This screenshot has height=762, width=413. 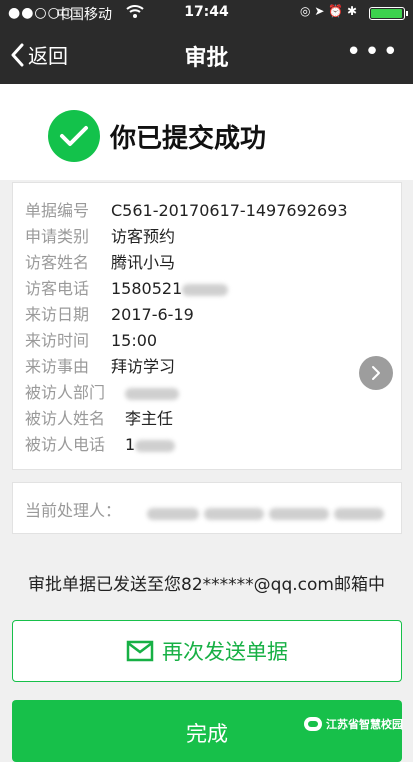 I want to click on detail-row: 被访人部门, so click(x=102, y=392).